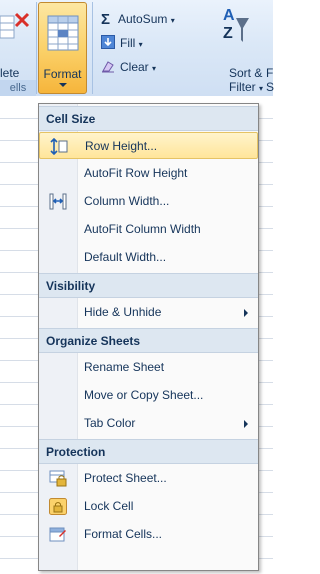  I want to click on autosum-button: AutoSum ▾, so click(146, 19).